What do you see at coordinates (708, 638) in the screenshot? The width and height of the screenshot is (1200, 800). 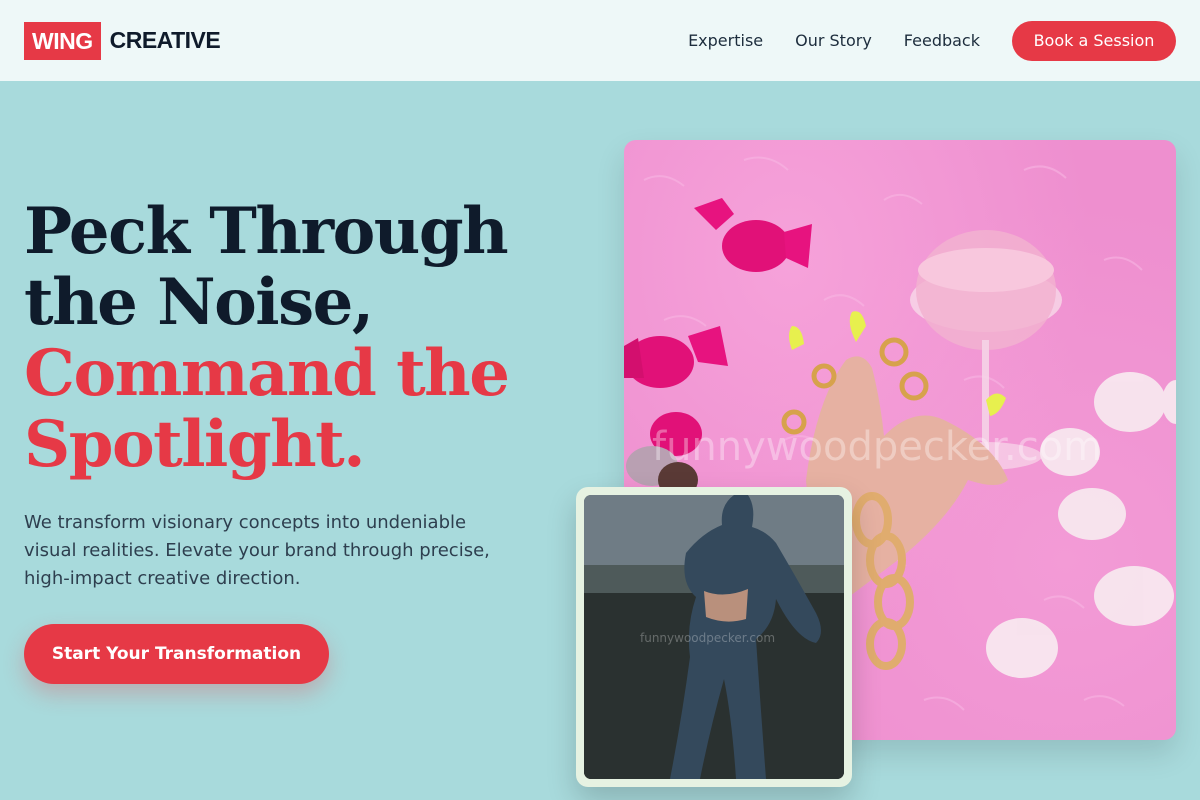 I see `secondary-image-watermark: funnywoodpecker.com` at bounding box center [708, 638].